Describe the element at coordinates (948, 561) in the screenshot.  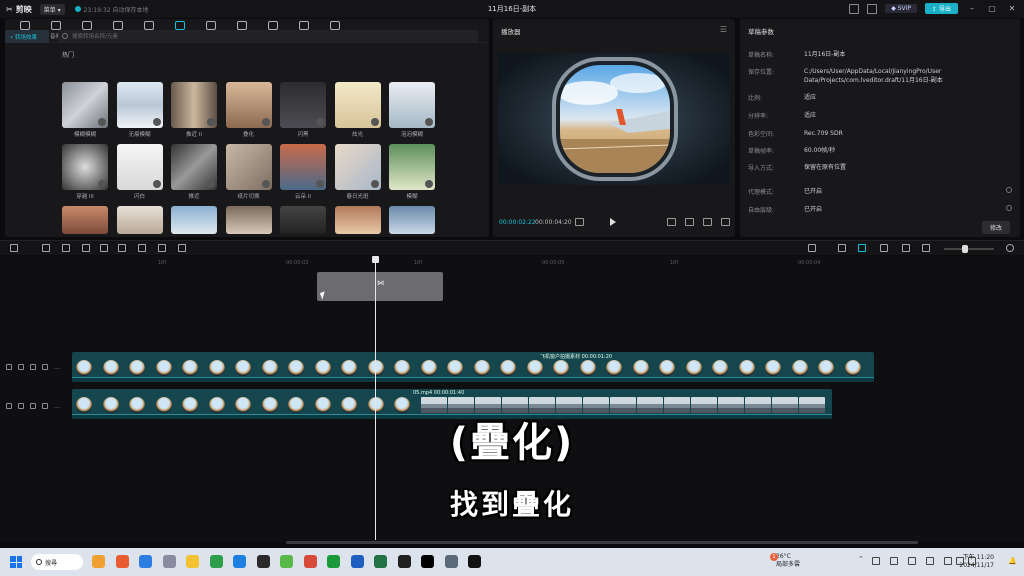
I see `ime-icon` at that location.